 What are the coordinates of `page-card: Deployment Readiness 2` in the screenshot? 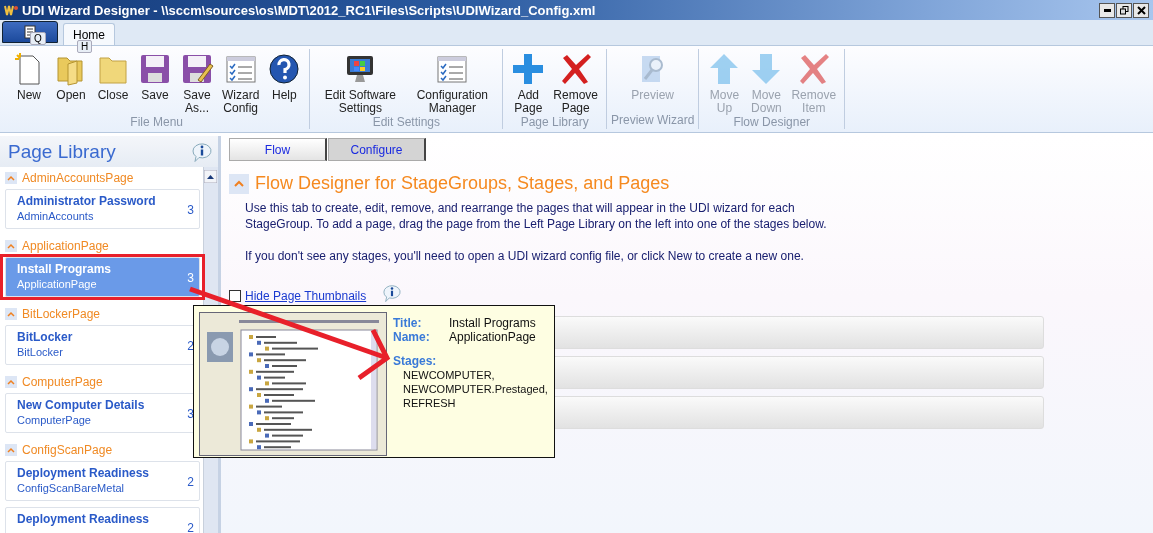 It's located at (102, 520).